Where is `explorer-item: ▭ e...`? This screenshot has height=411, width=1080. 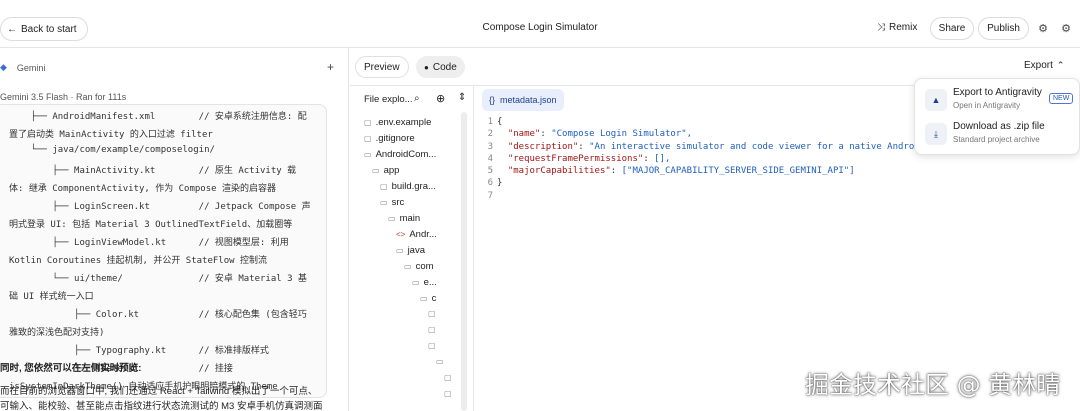 explorer-item: ▭ e... is located at coordinates (424, 282).